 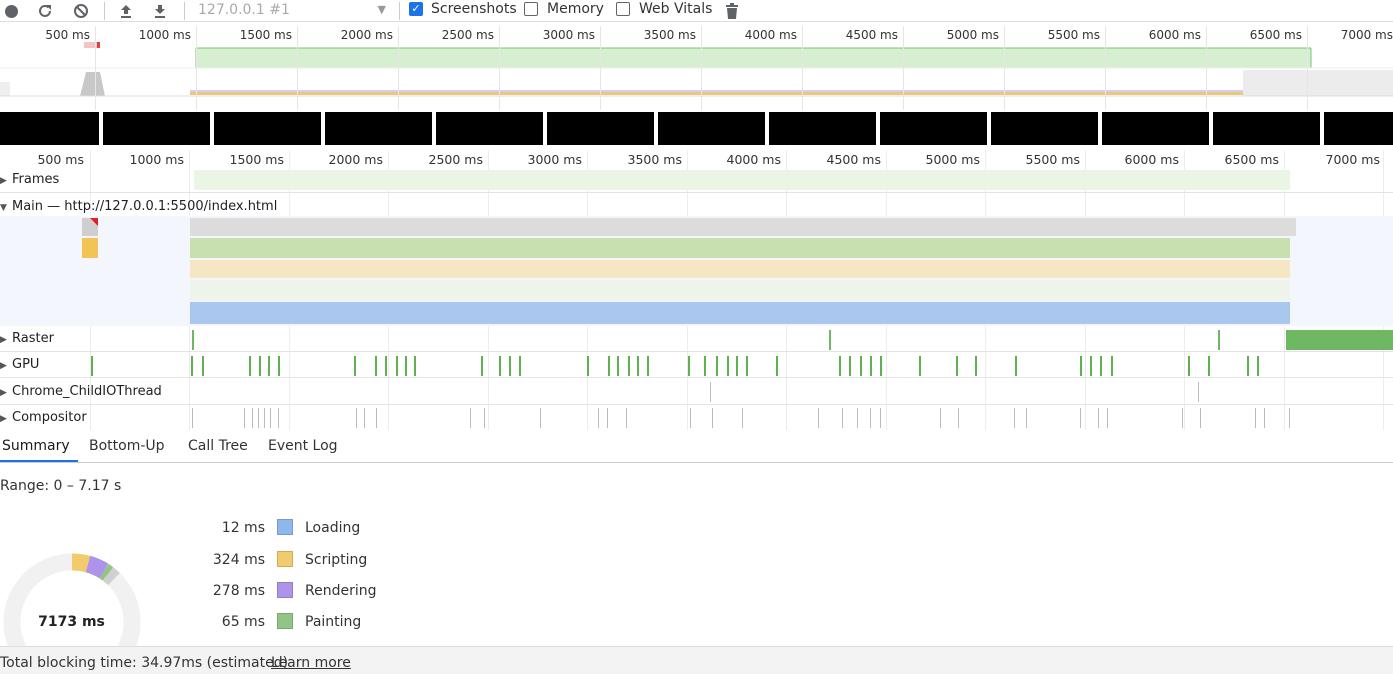 I want to click on main-tick: 4000 ms, so click(x=753, y=159).